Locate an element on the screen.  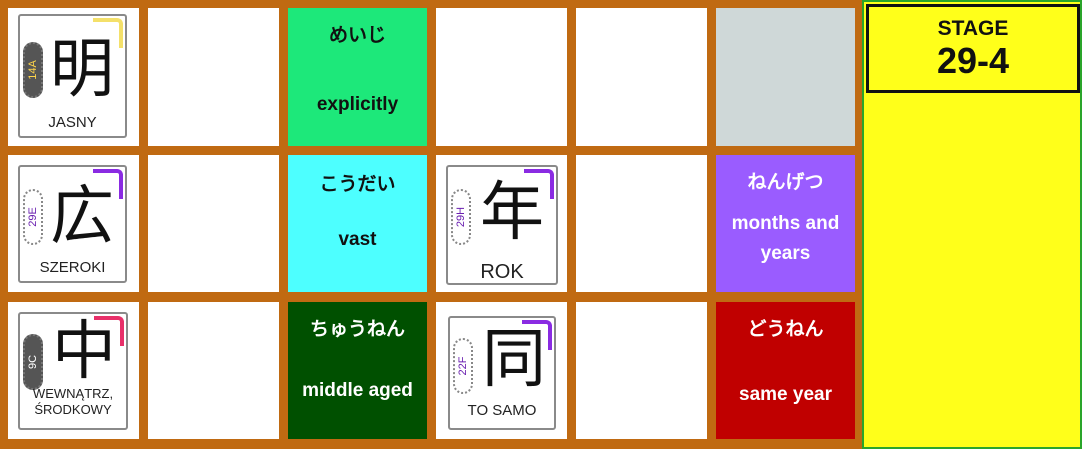
kanji-card: 29E 広 SZEROKI is located at coordinates (72, 224).